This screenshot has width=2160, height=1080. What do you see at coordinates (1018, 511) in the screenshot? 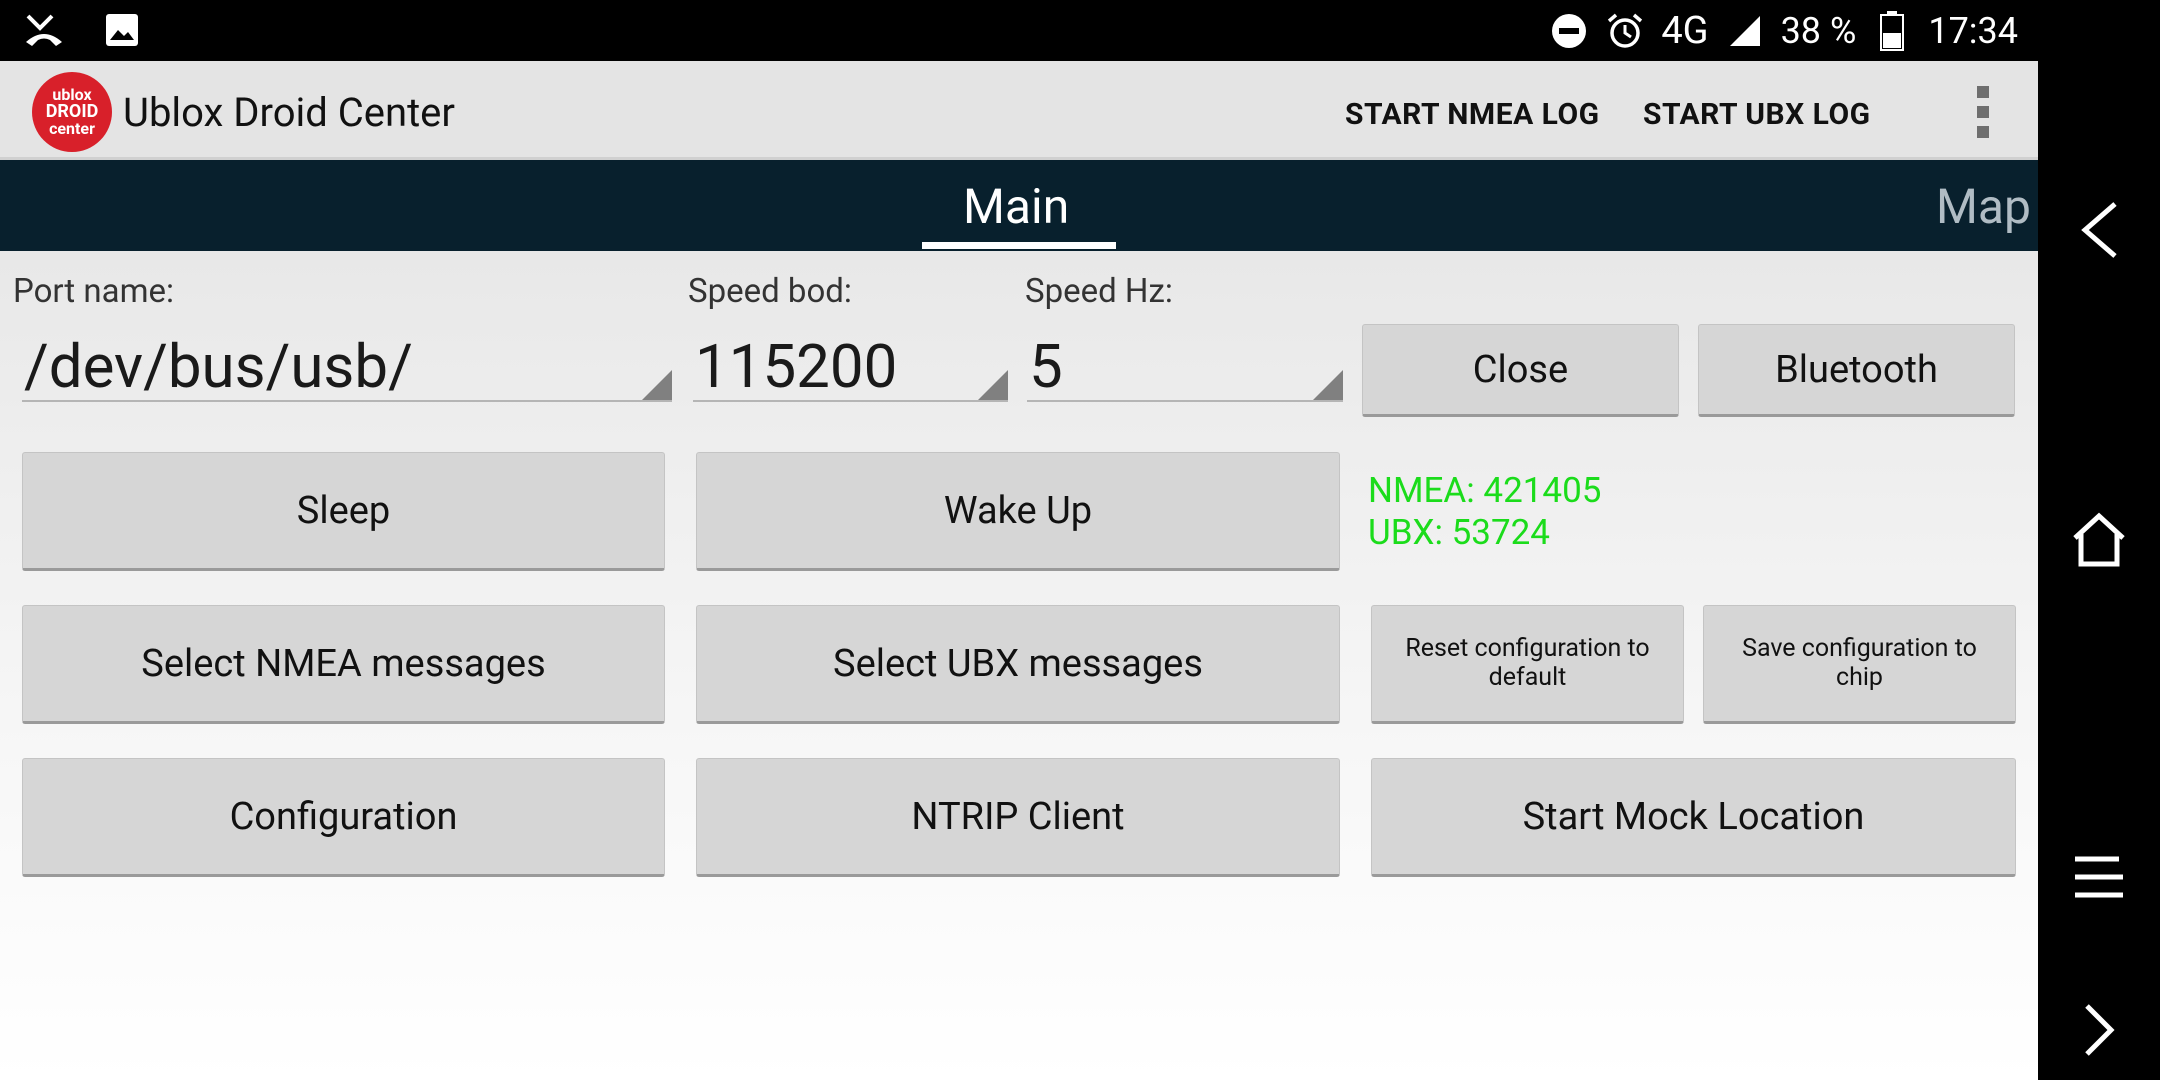
I see `wake-up-button: Wake Up` at bounding box center [1018, 511].